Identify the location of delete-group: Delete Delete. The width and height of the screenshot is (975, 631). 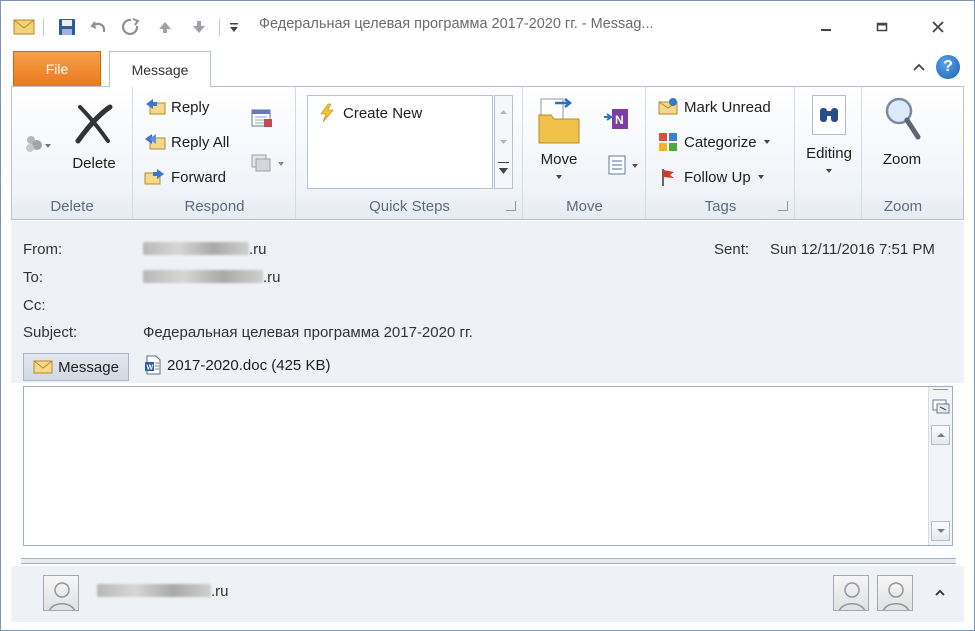
(72, 153).